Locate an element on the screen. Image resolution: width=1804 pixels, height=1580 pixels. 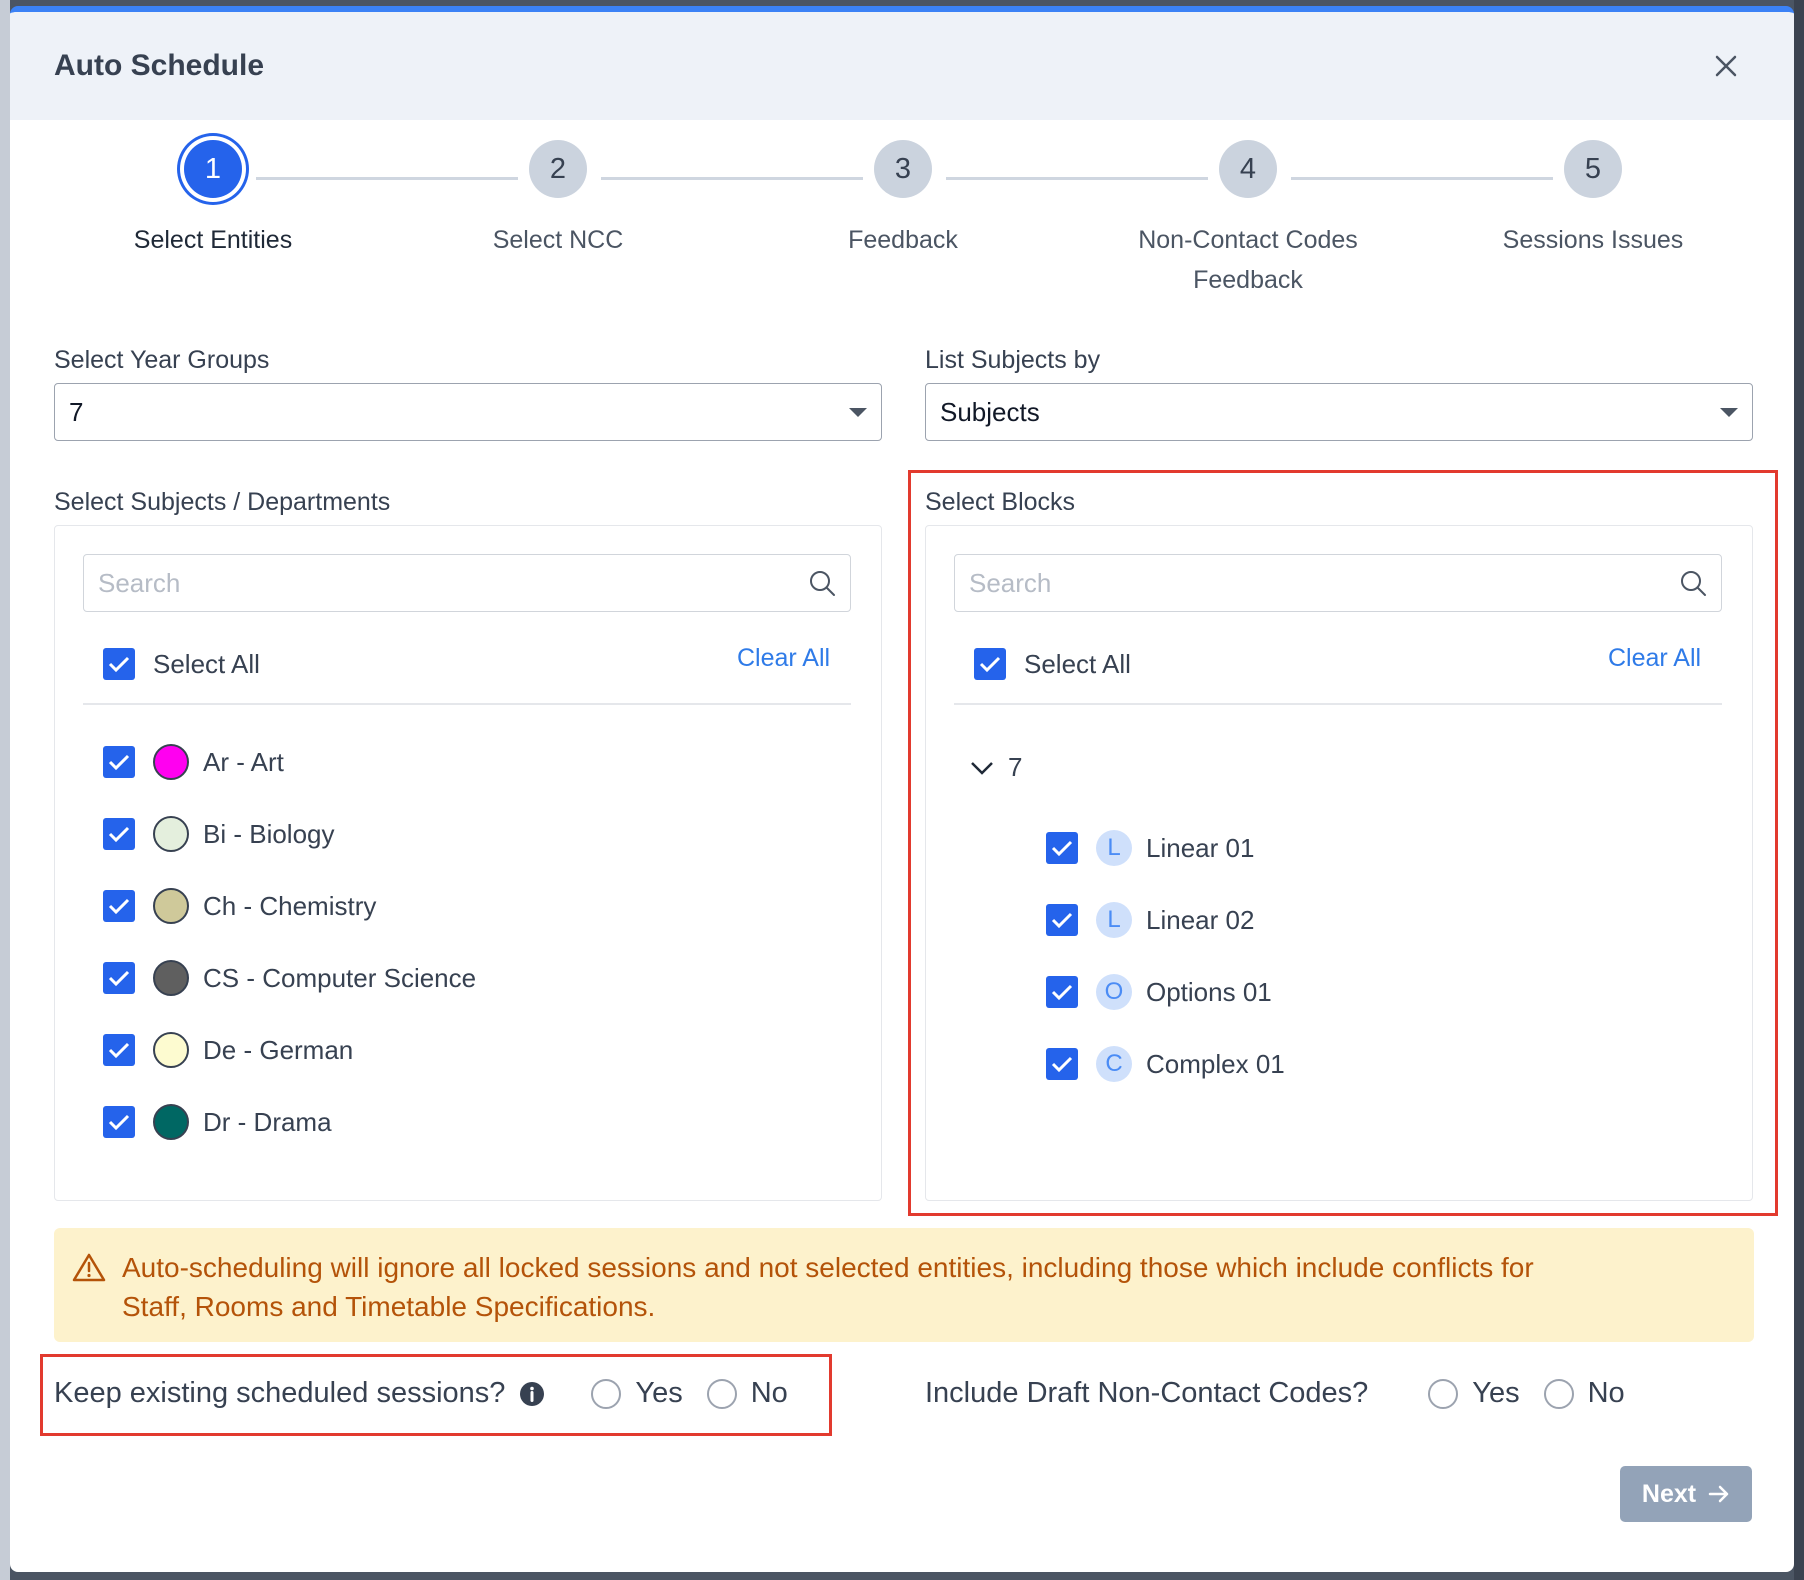
step-number: 4 is located at coordinates (1248, 169).